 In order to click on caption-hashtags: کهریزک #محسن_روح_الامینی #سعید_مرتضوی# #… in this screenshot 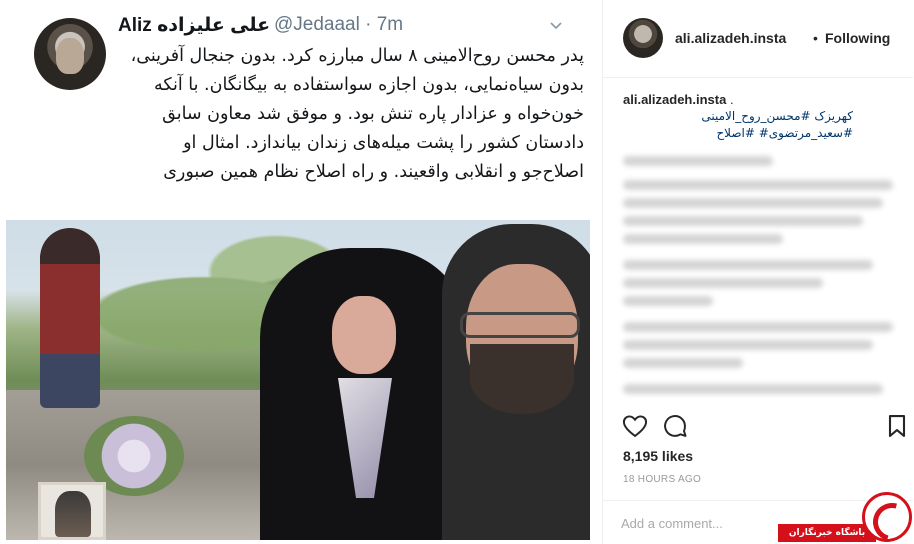, I will do `click(738, 125)`.